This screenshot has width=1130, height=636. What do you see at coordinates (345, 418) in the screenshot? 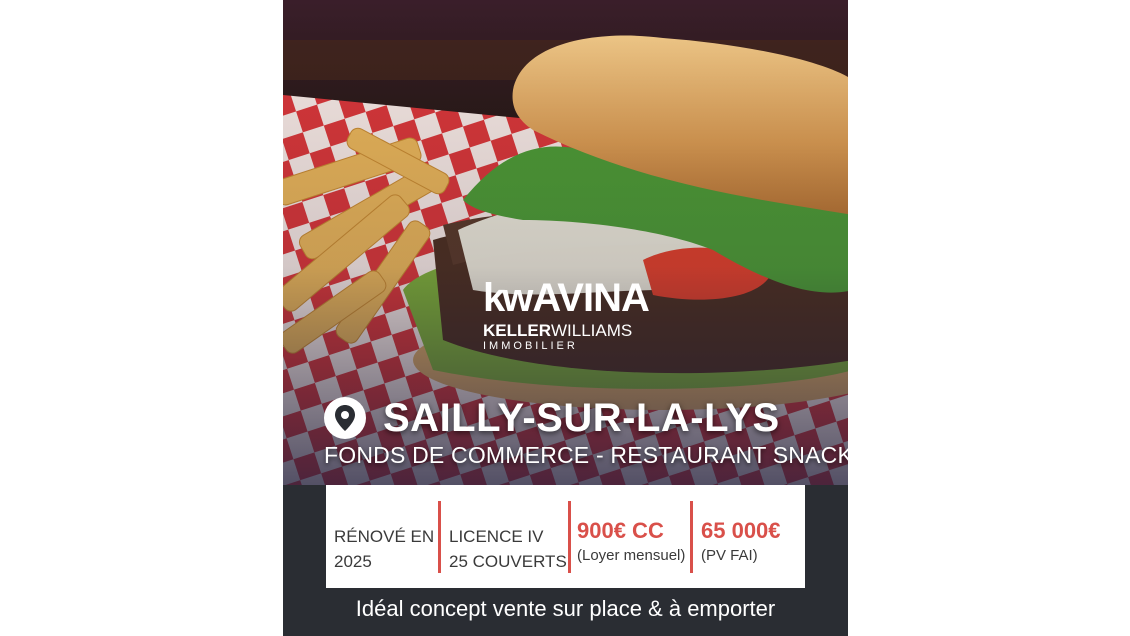
I see `location-pin-icon` at bounding box center [345, 418].